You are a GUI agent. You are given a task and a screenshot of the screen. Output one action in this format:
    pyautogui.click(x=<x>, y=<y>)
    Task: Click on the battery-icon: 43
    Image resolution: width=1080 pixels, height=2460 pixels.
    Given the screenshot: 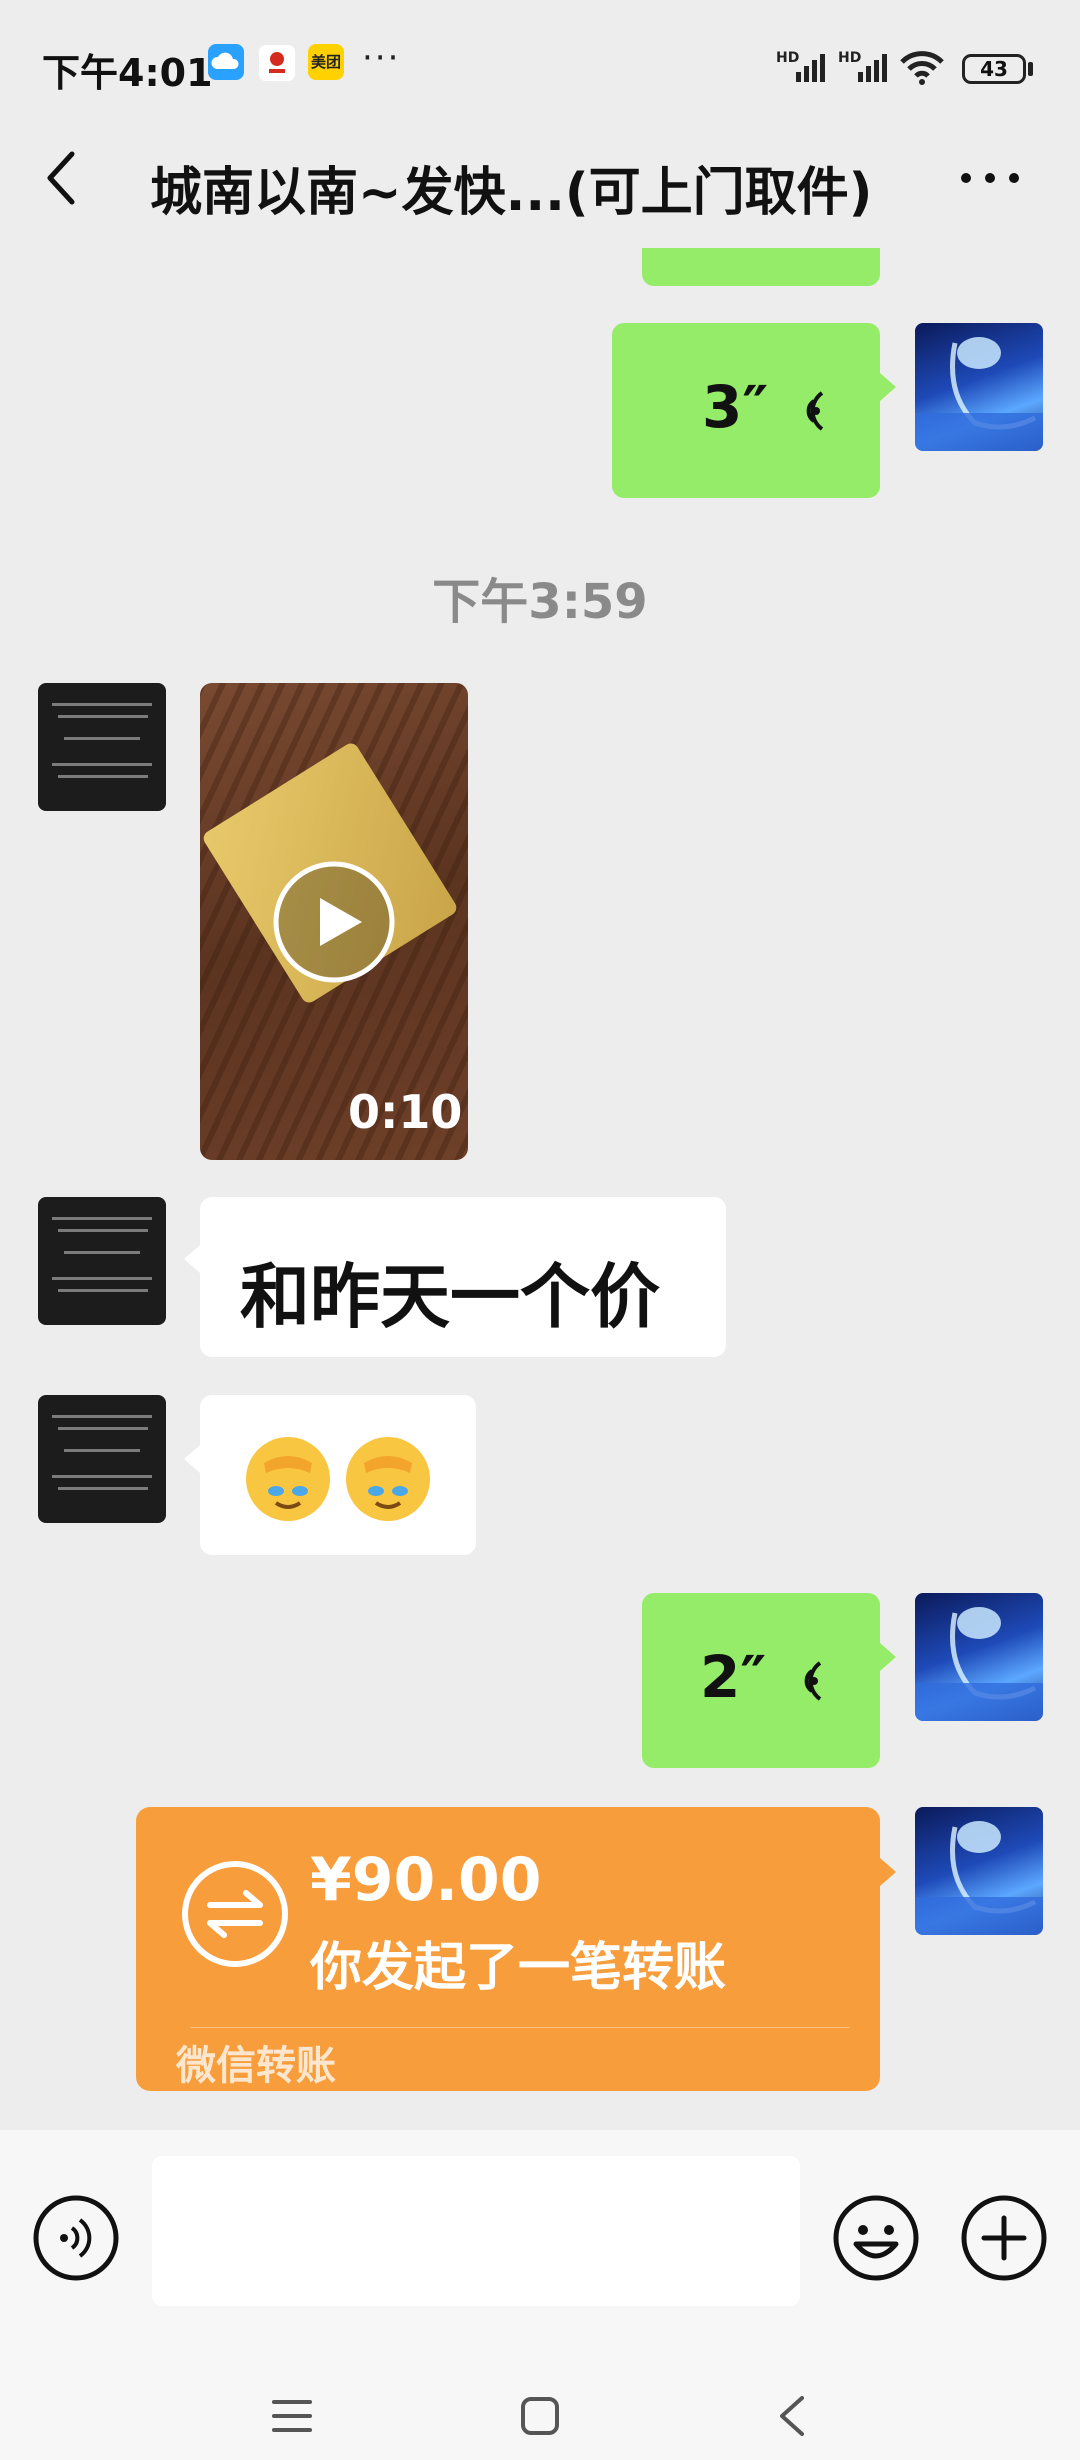 What is the action you would take?
    pyautogui.click(x=994, y=69)
    